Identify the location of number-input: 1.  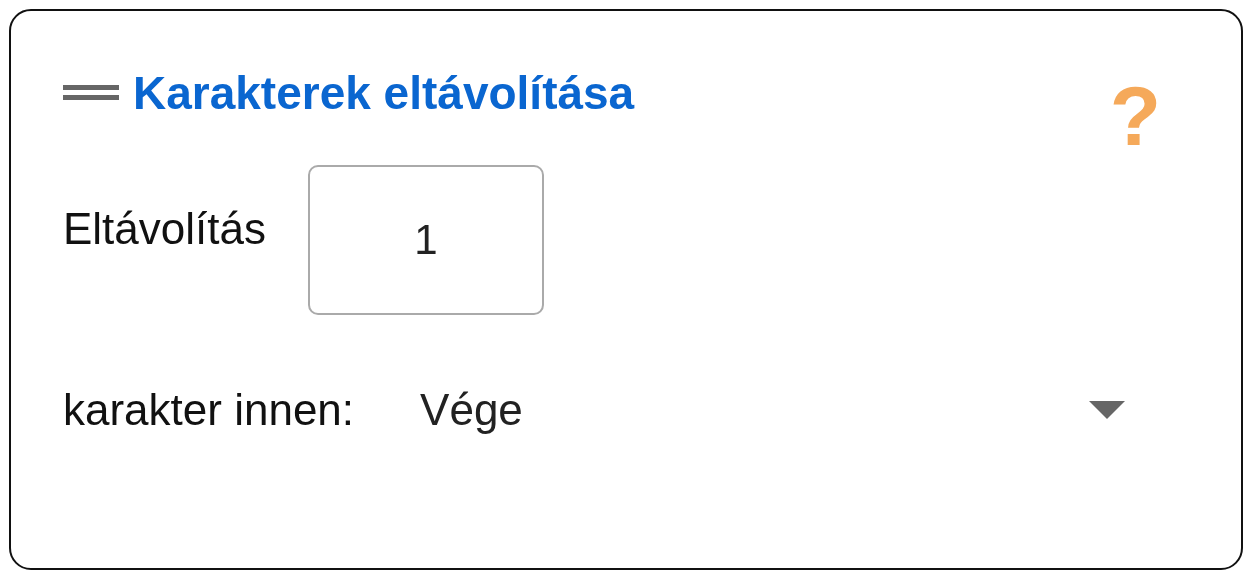
(426, 240).